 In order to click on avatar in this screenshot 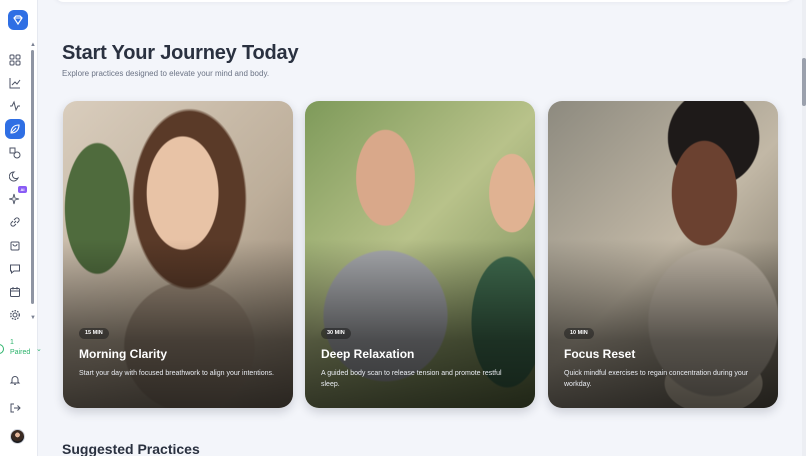, I will do `click(17, 436)`.